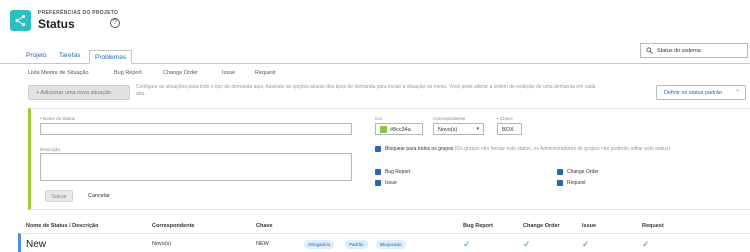 This screenshot has width=750, height=252. I want to click on name-label: • Nome do Status, so click(58, 118).